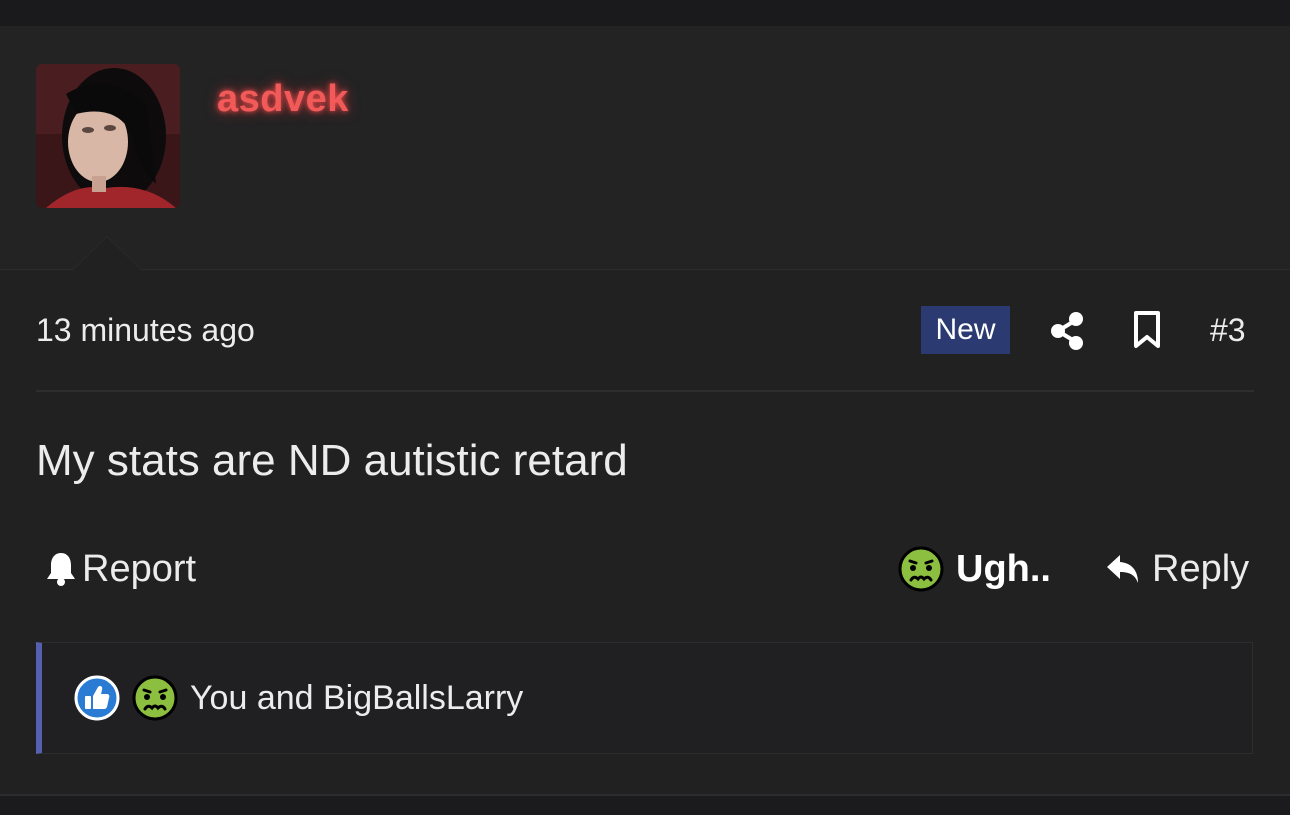 This screenshot has width=1290, height=815. I want to click on post-body: My stats are ND autistic retard, so click(332, 460).